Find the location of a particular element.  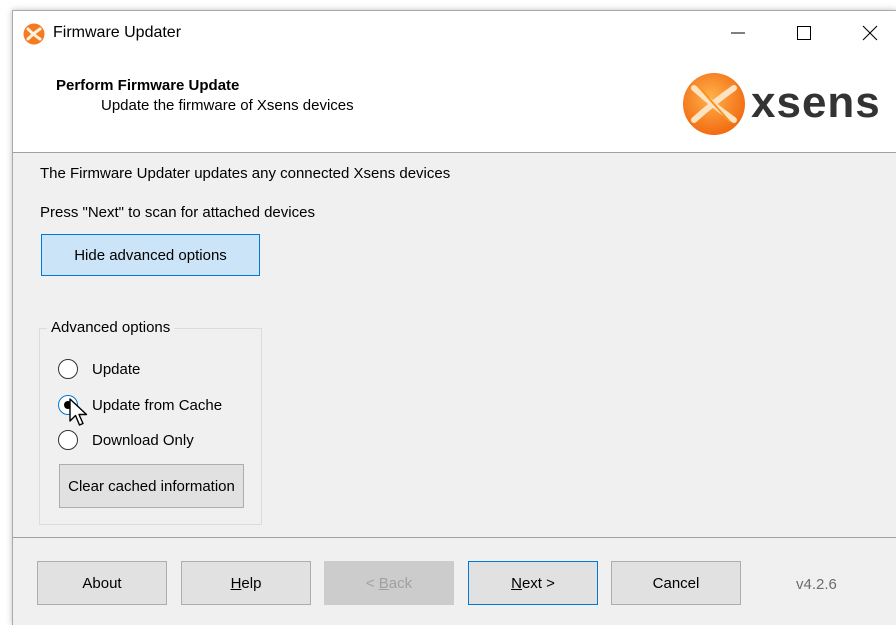

version-label: v4.2.6 is located at coordinates (816, 584).